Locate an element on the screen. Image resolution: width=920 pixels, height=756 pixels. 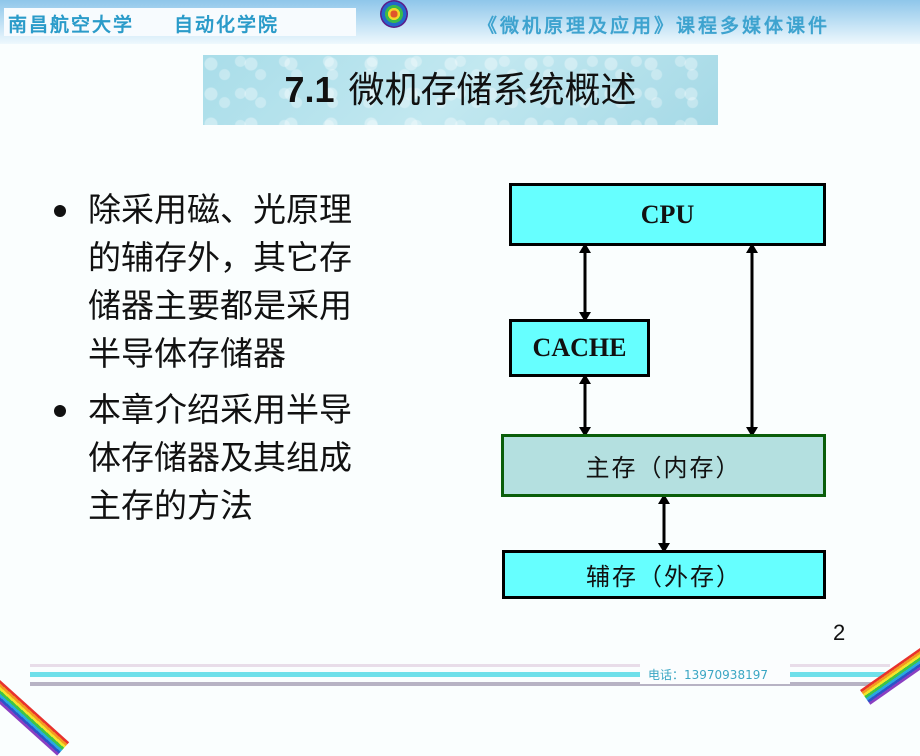
page-number: 2 is located at coordinates (839, 632).